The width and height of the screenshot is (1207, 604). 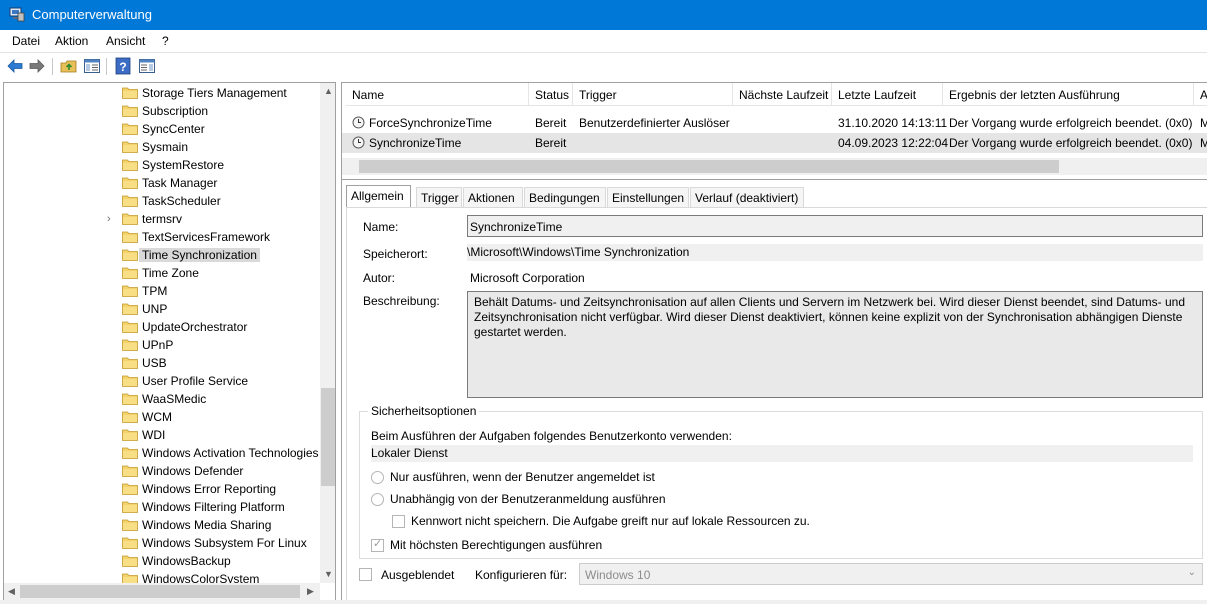 I want to click on help-icon: ?, so click(x=123, y=66).